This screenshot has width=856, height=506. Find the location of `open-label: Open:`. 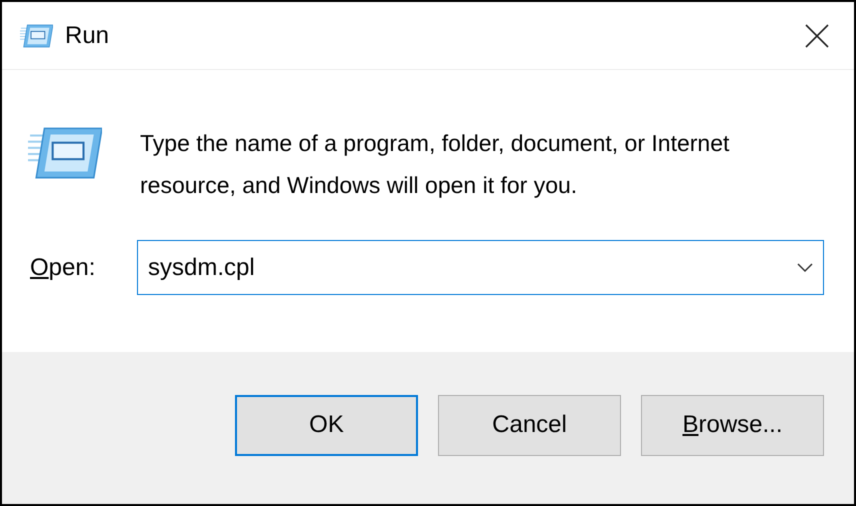

open-label: Open: is located at coordinates (63, 267).